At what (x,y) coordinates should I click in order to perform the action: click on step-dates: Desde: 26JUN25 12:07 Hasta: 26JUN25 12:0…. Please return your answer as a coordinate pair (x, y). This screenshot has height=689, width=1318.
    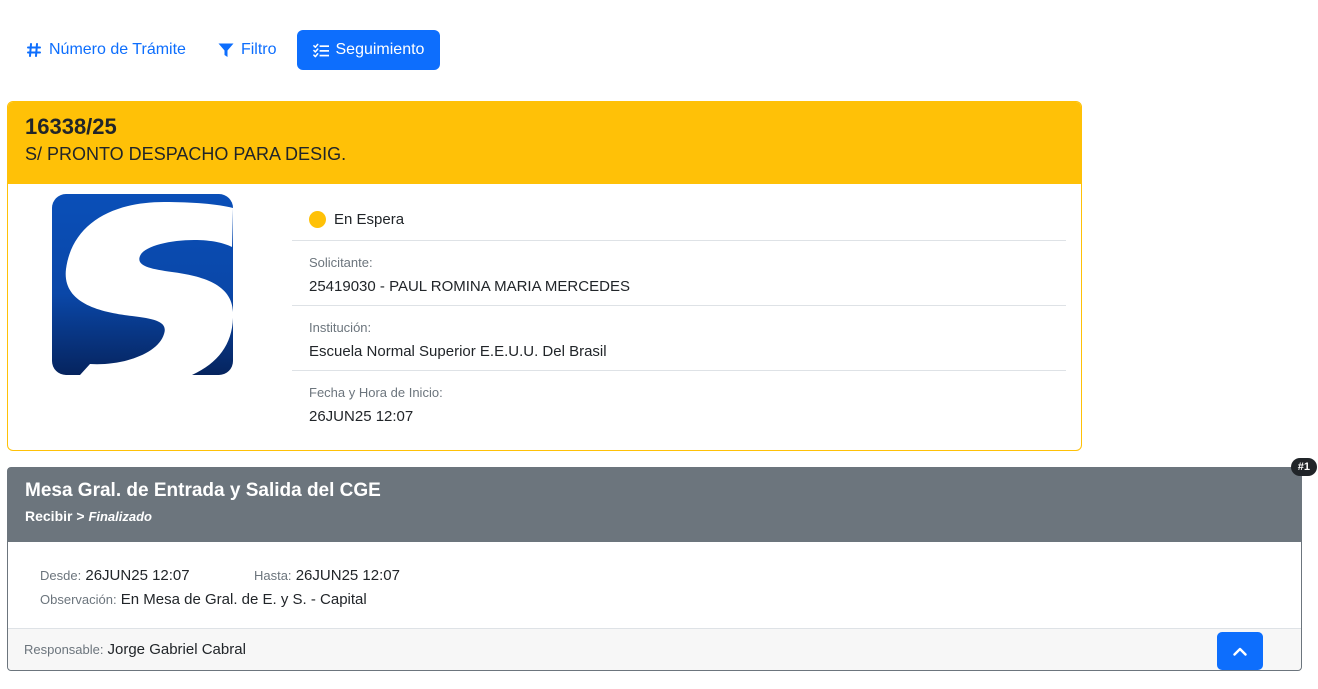
    Looking at the image, I should click on (654, 576).